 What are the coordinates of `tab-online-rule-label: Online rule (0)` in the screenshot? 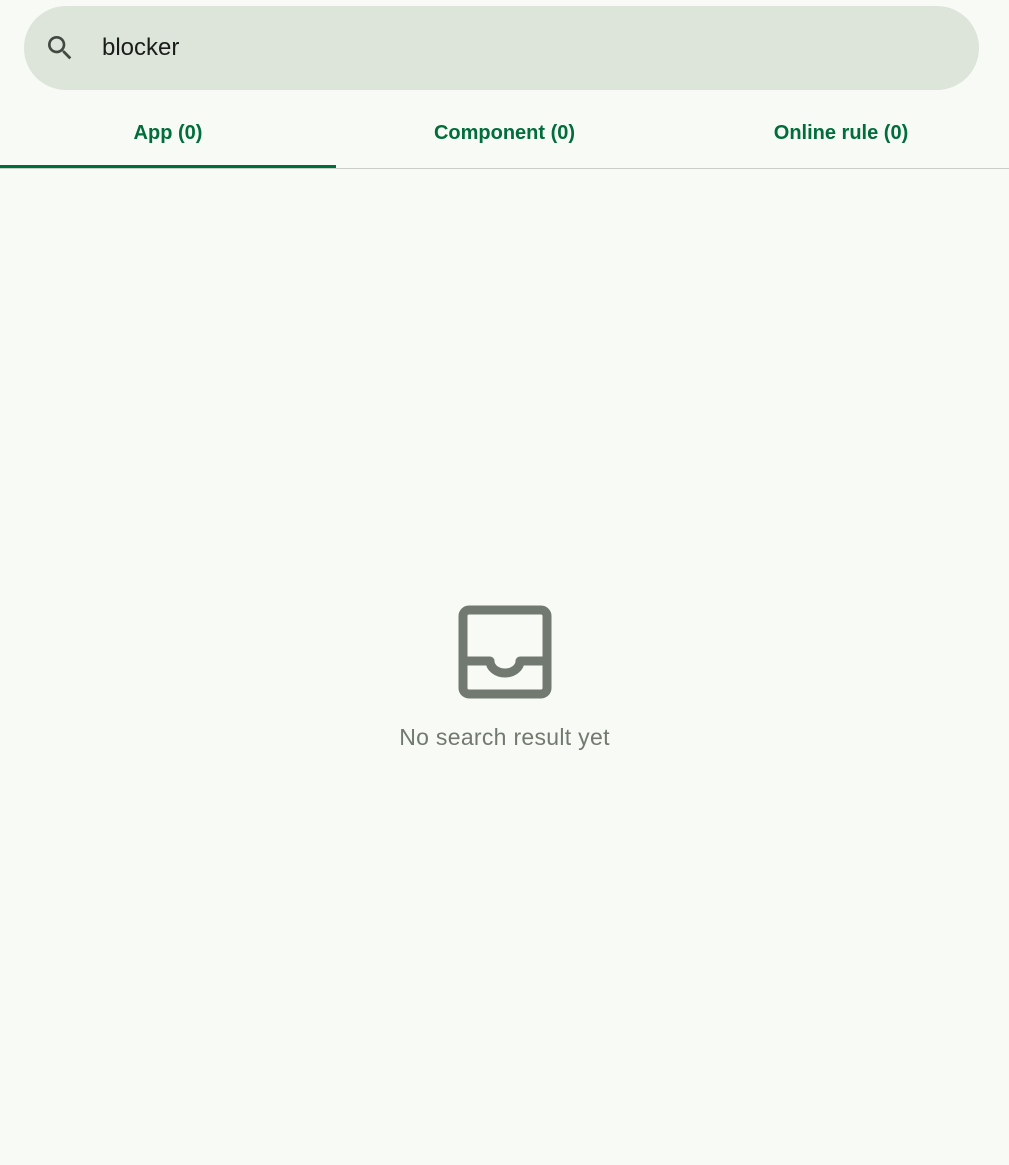 It's located at (841, 133).